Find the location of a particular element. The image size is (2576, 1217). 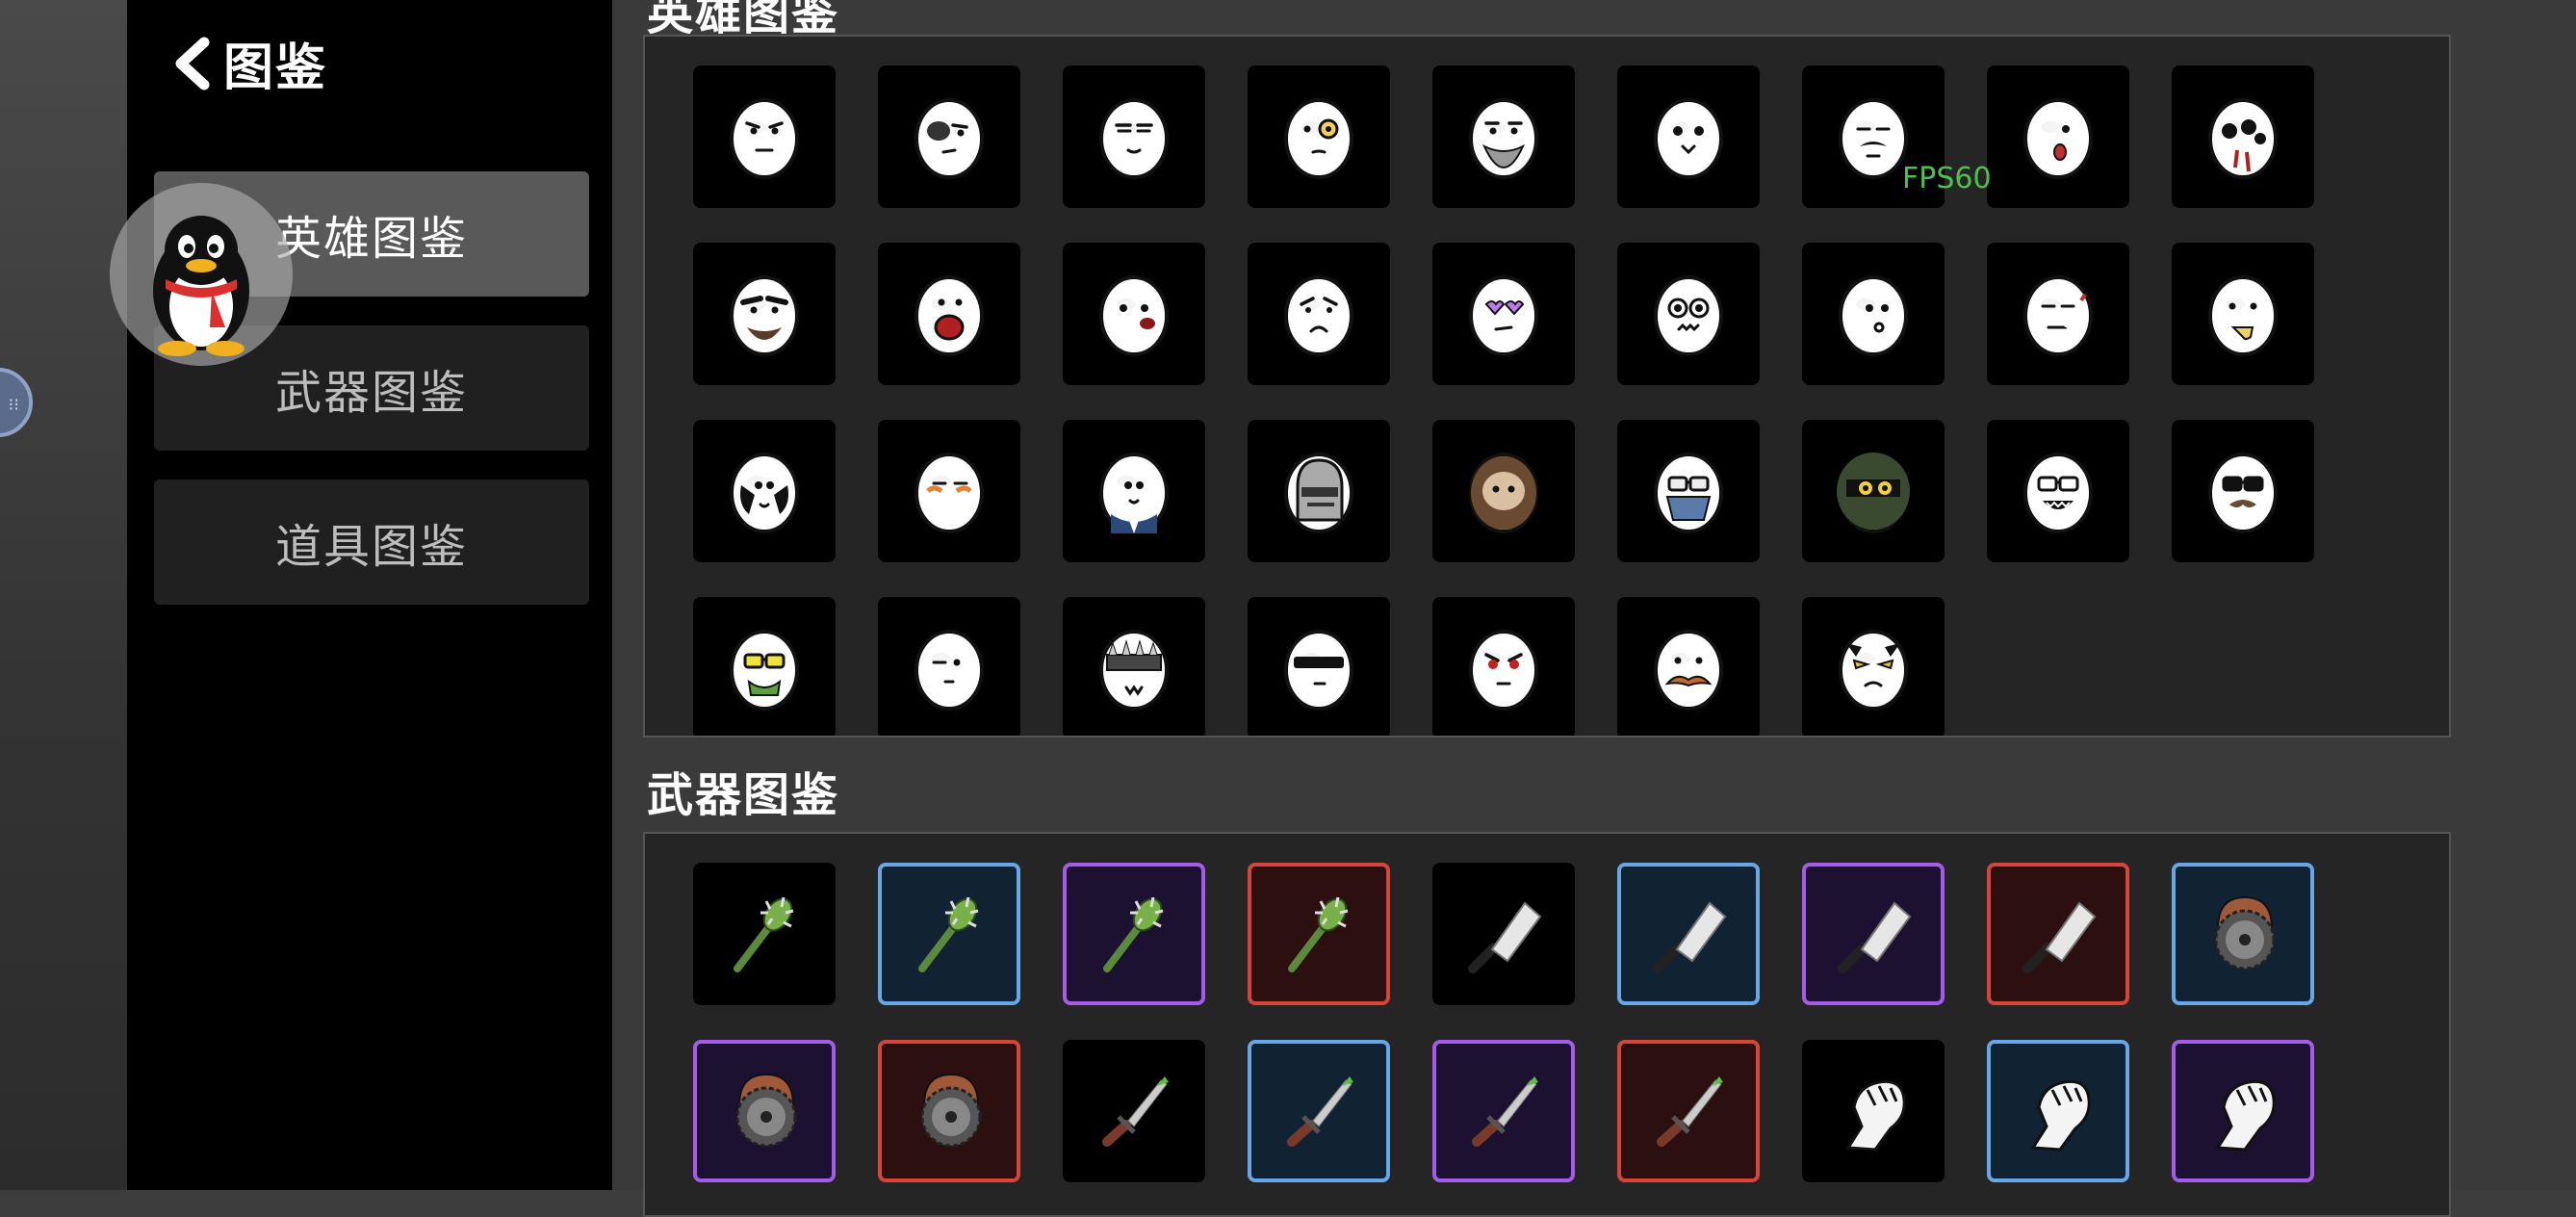

fps-counter: FPS60 is located at coordinates (1947, 178).